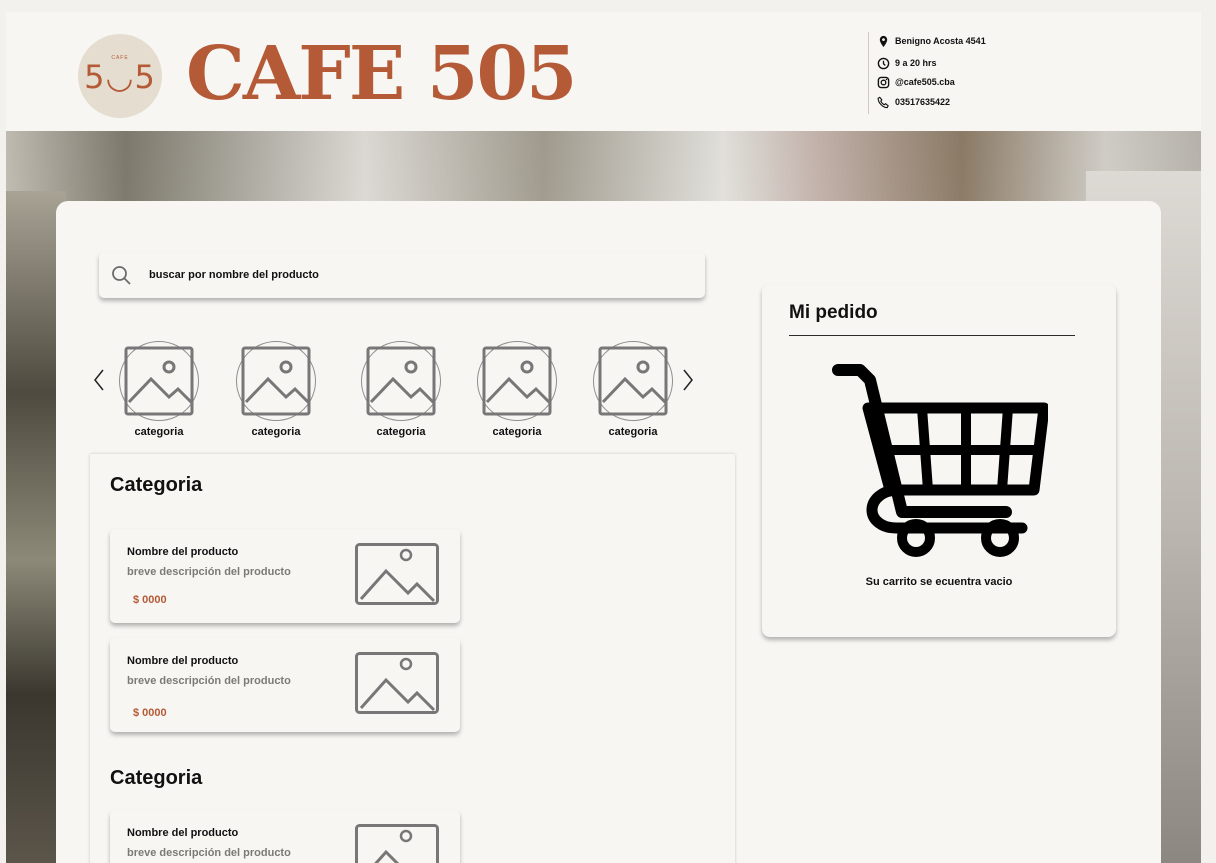 Image resolution: width=1216 pixels, height=863 pixels. I want to click on order-panel: Mi pedido Su carrito se ecuentra vacio, so click(939, 460).